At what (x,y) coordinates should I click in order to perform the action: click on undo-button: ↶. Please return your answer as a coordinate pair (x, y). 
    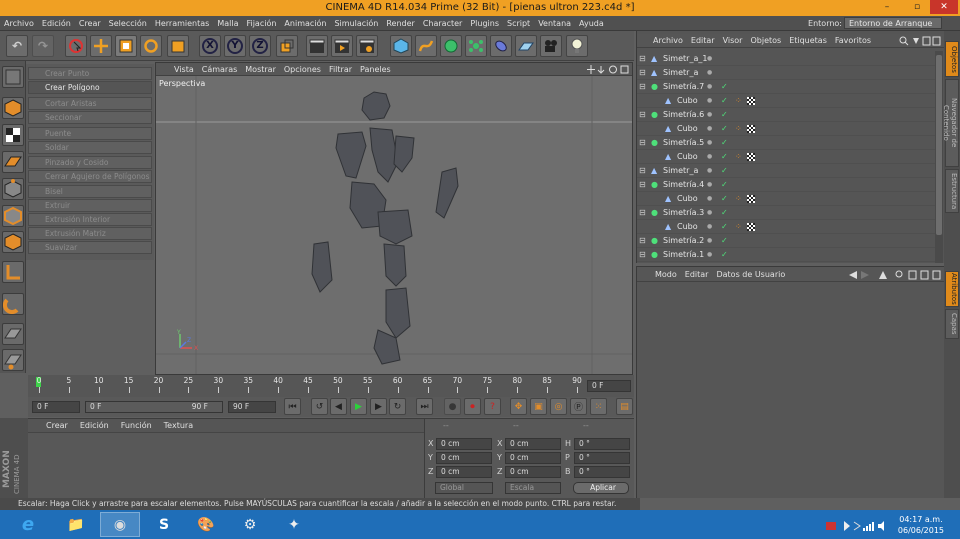
    Looking at the image, I should click on (17, 46).